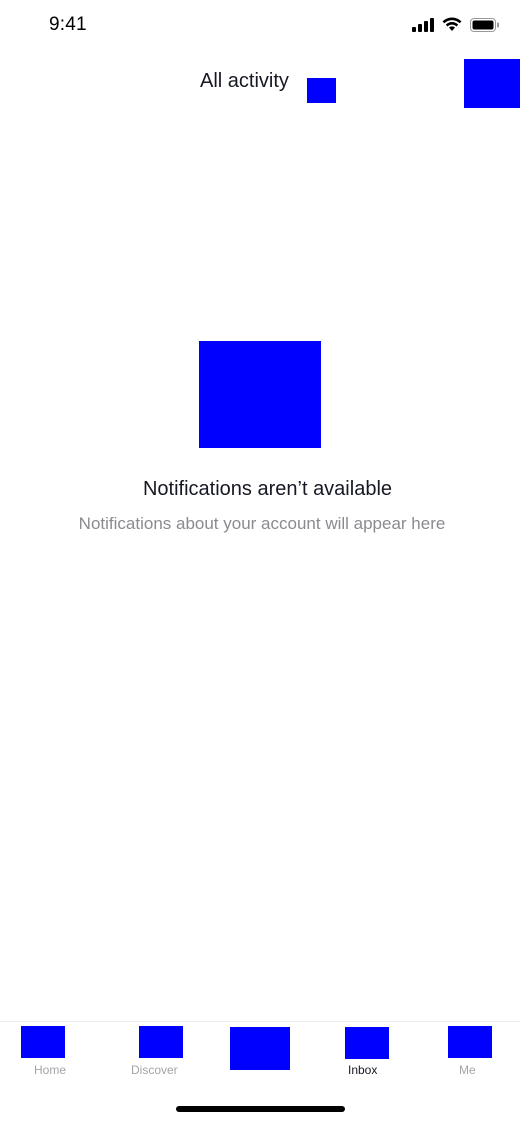 The width and height of the screenshot is (520, 1126). Describe the element at coordinates (43, 1042) in the screenshot. I see `home-icon` at that location.